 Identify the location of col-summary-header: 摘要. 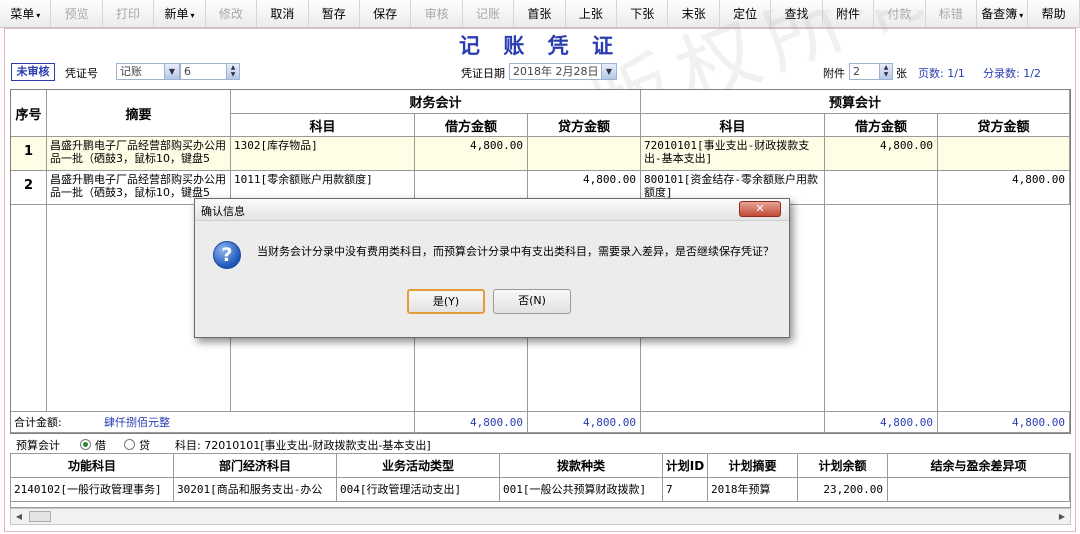
(139, 113).